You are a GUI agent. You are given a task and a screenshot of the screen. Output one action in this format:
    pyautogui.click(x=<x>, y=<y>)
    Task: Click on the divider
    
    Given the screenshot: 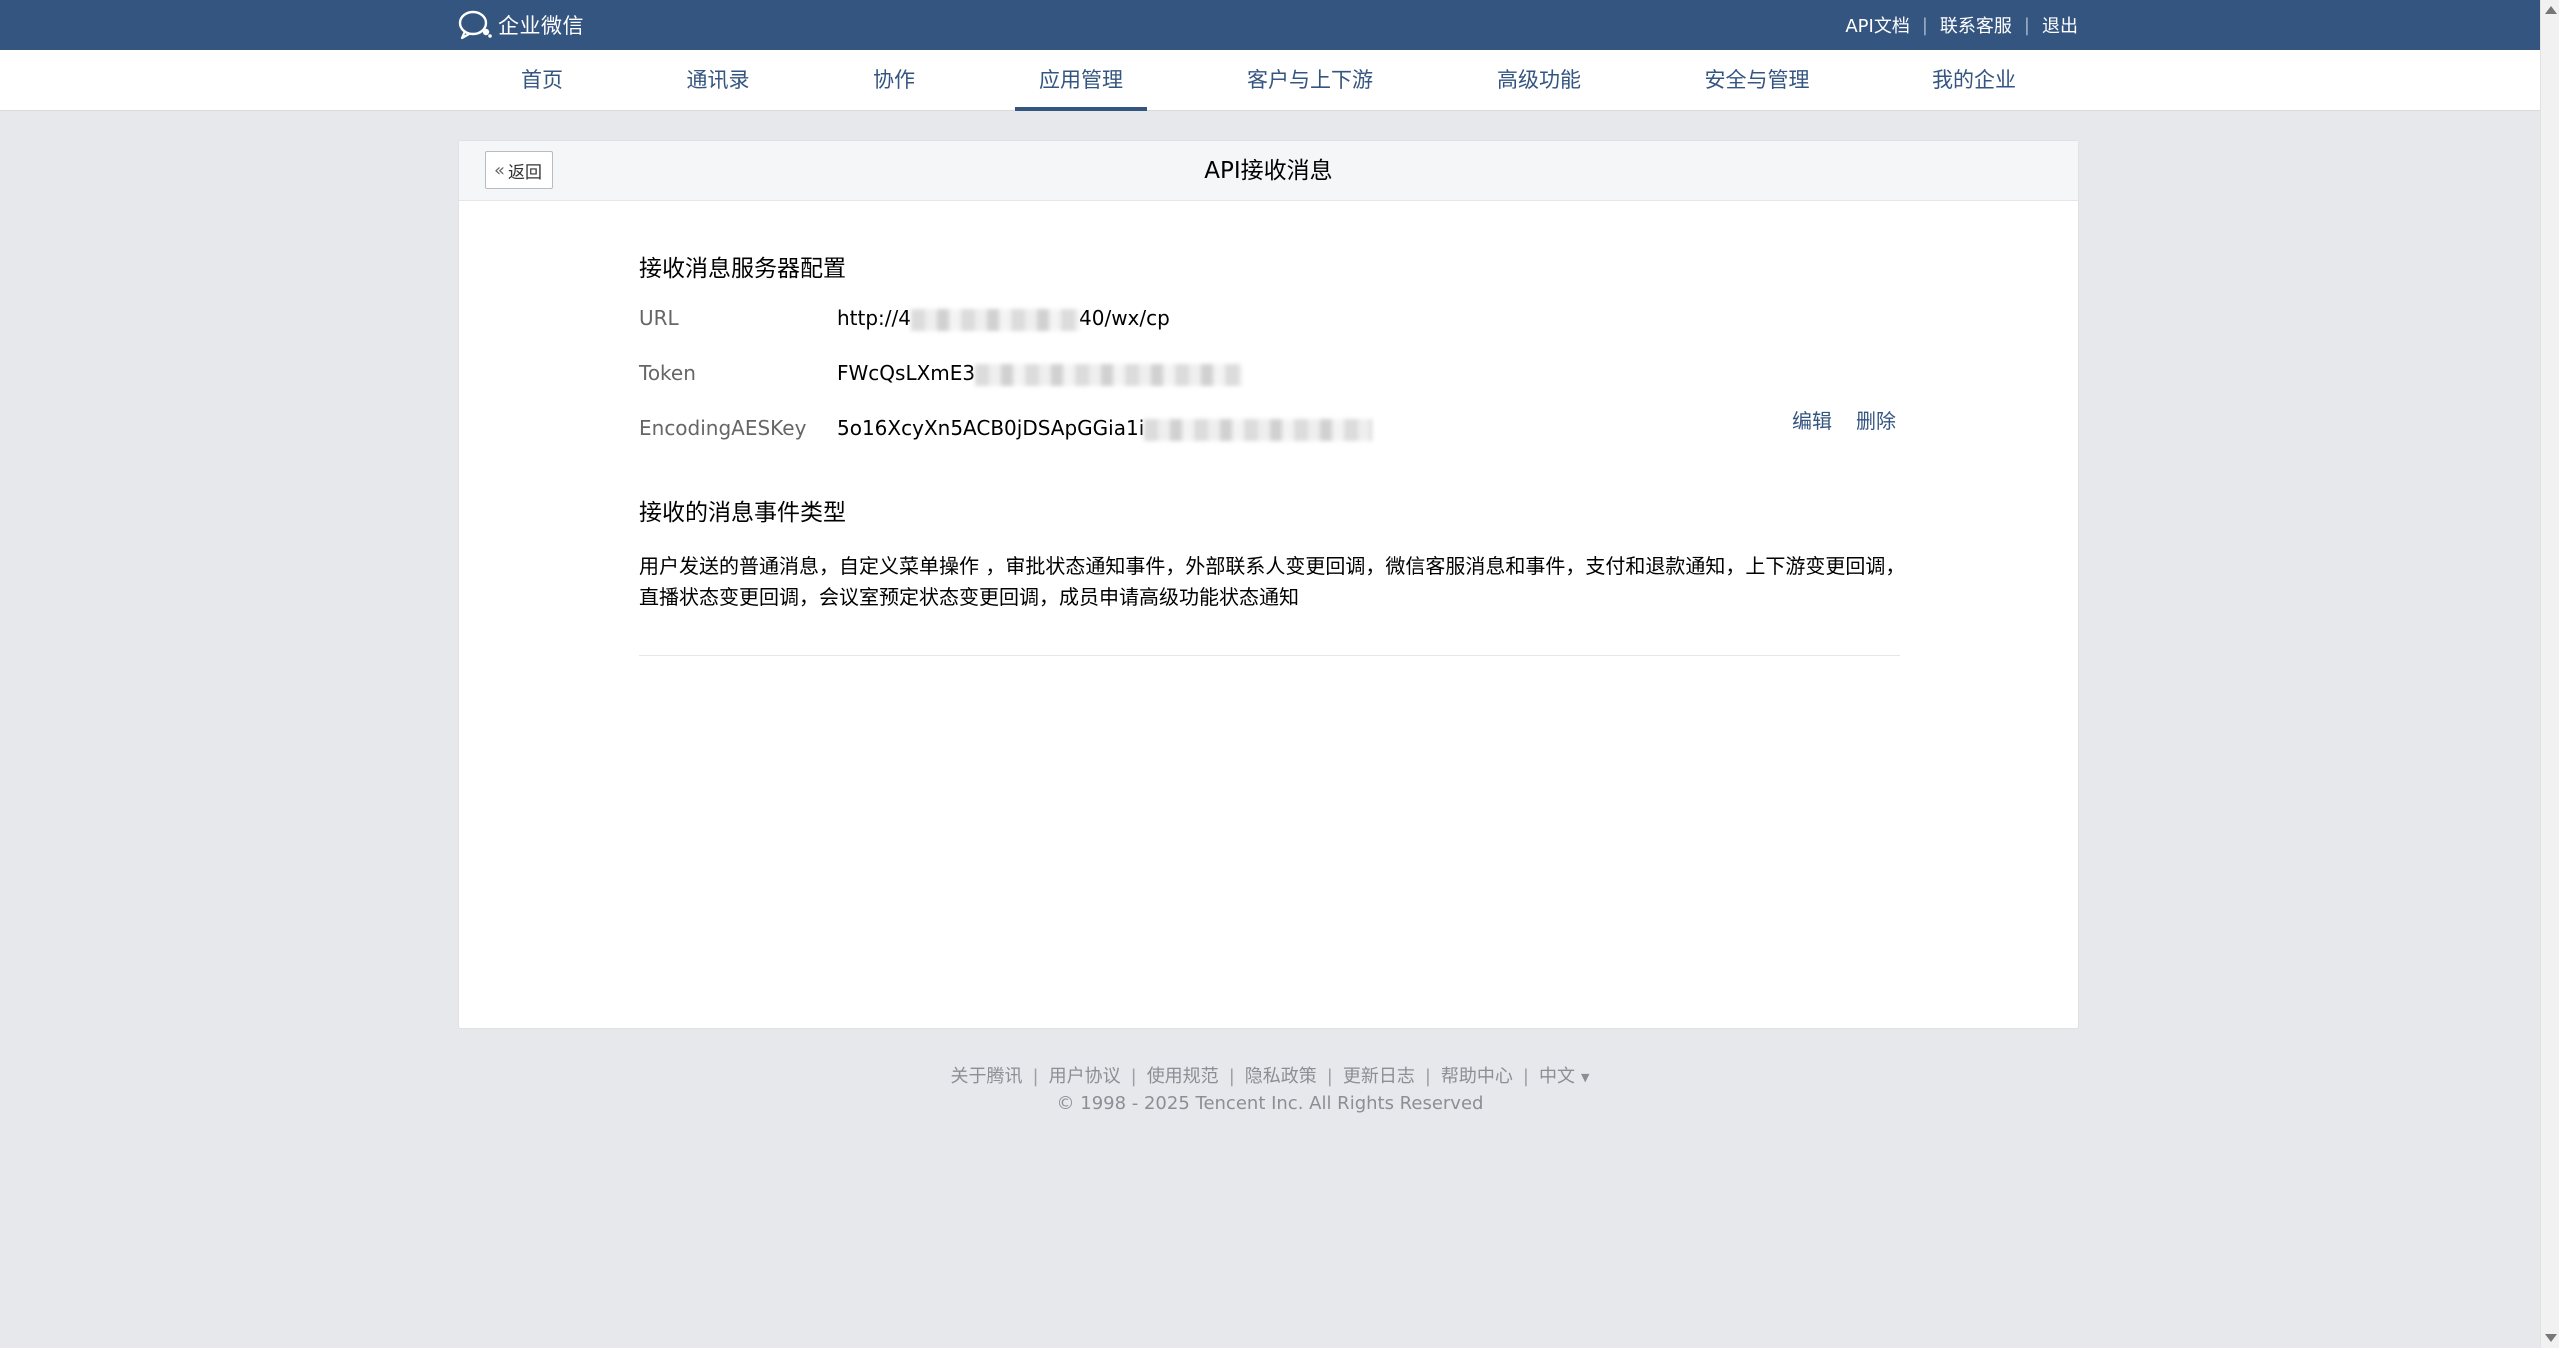 What is the action you would take?
    pyautogui.click(x=1269, y=655)
    